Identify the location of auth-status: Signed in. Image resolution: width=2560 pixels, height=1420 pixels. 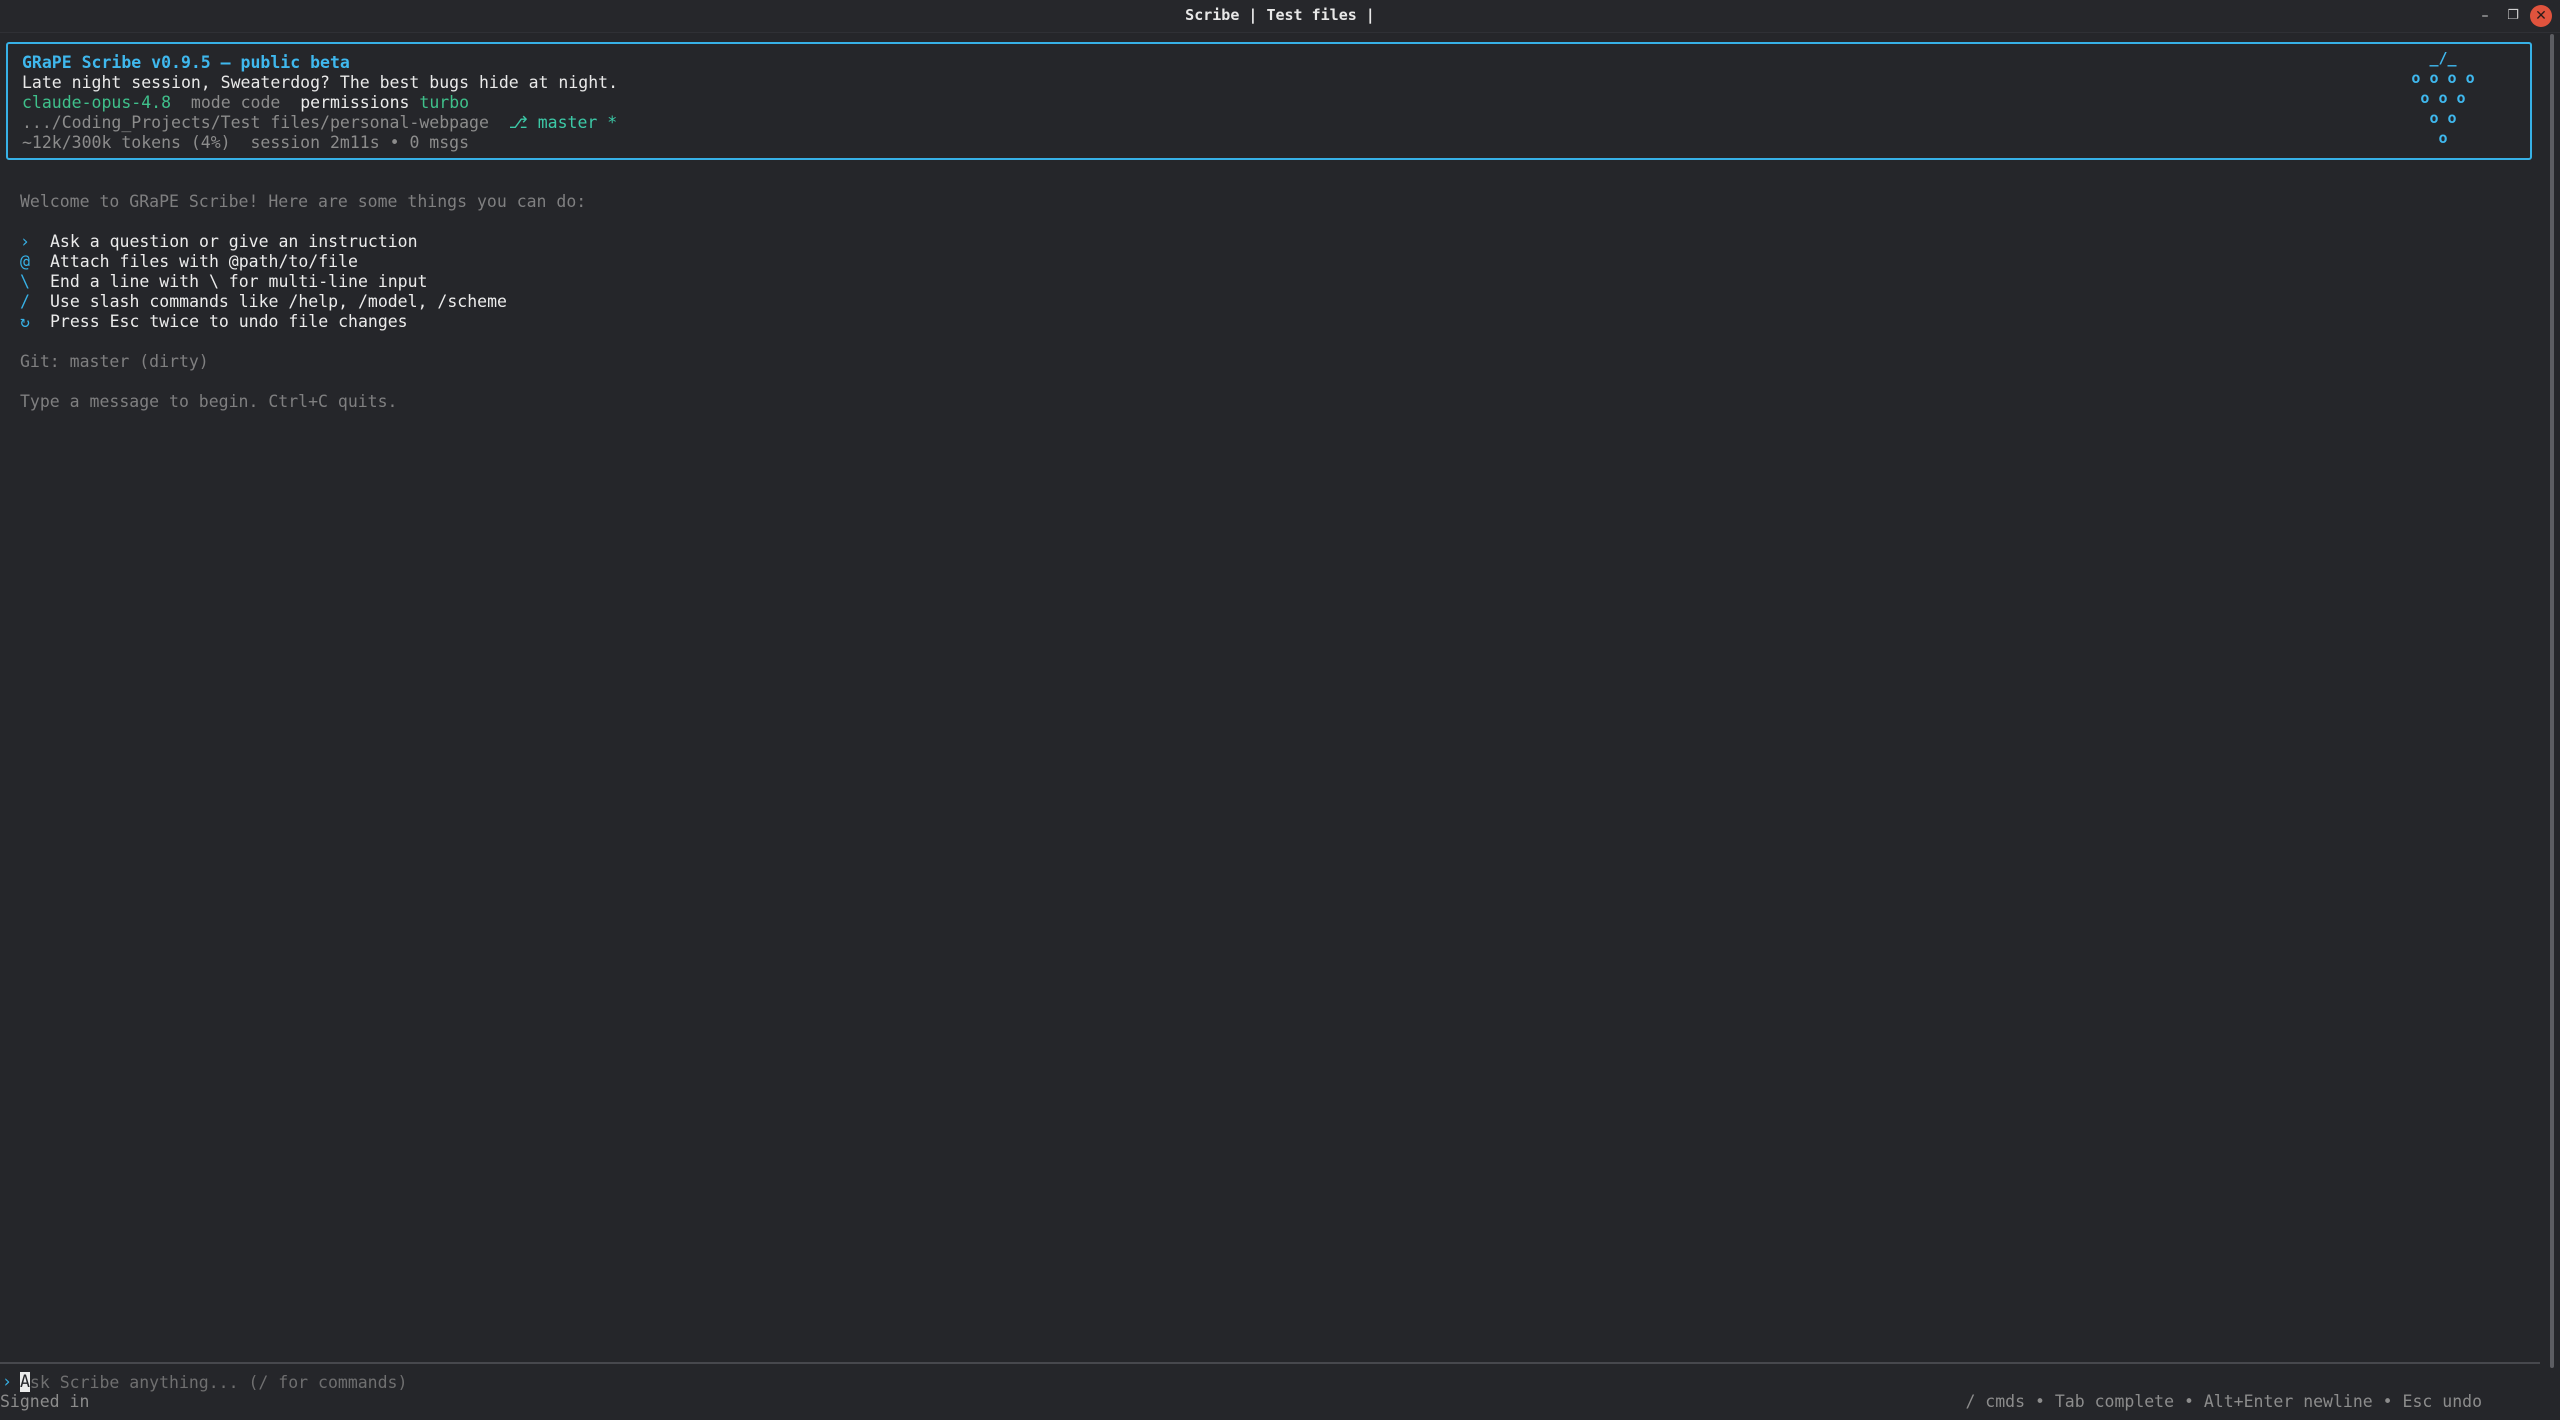
(45, 1401).